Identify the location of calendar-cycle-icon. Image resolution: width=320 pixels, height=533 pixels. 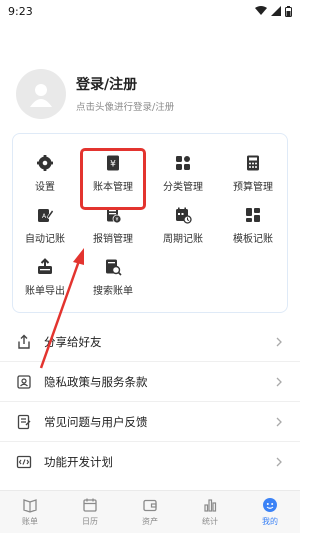
(184, 215).